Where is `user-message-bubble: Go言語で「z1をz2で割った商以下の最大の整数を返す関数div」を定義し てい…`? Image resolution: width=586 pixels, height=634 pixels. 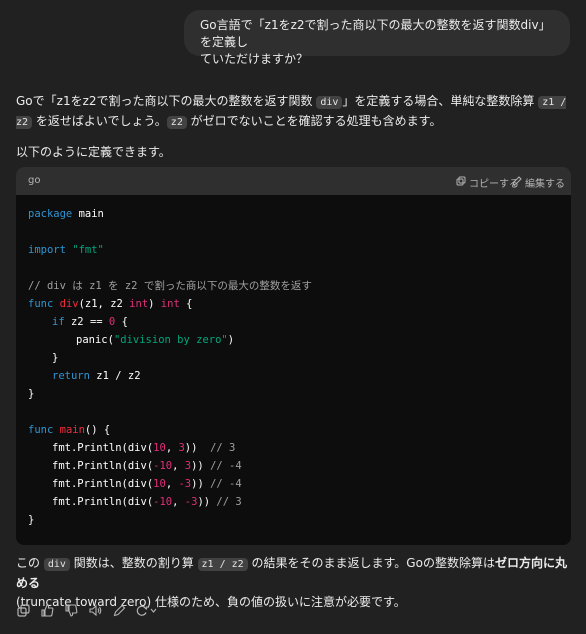
user-message-bubble: Go言語で「z1をz2で割った商以下の最大の整数を返す関数div」を定義し てい… is located at coordinates (377, 38).